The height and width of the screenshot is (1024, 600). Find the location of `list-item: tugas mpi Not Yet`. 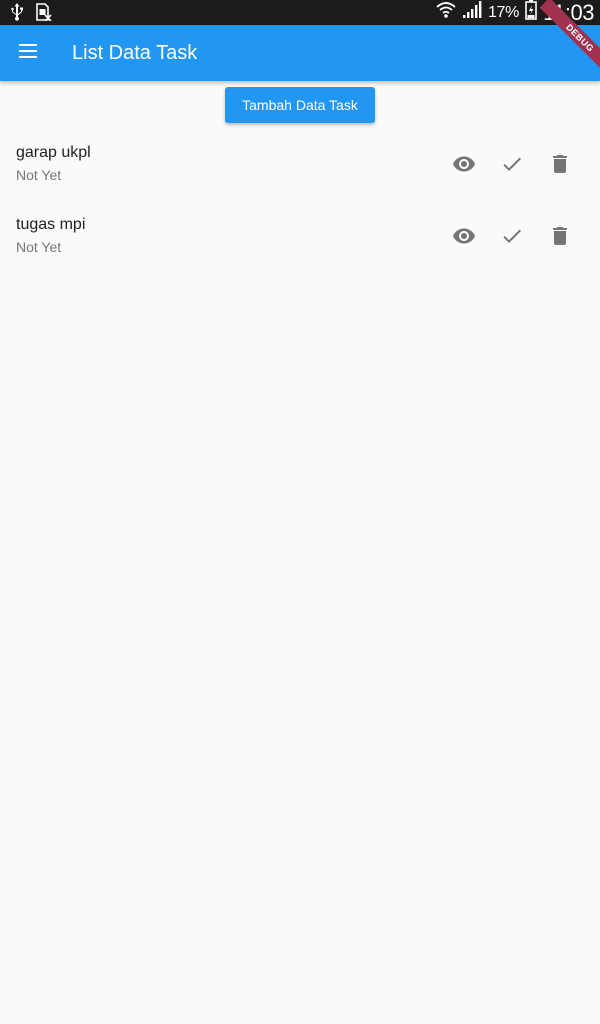

list-item: tugas mpi Not Yet is located at coordinates (300, 238).